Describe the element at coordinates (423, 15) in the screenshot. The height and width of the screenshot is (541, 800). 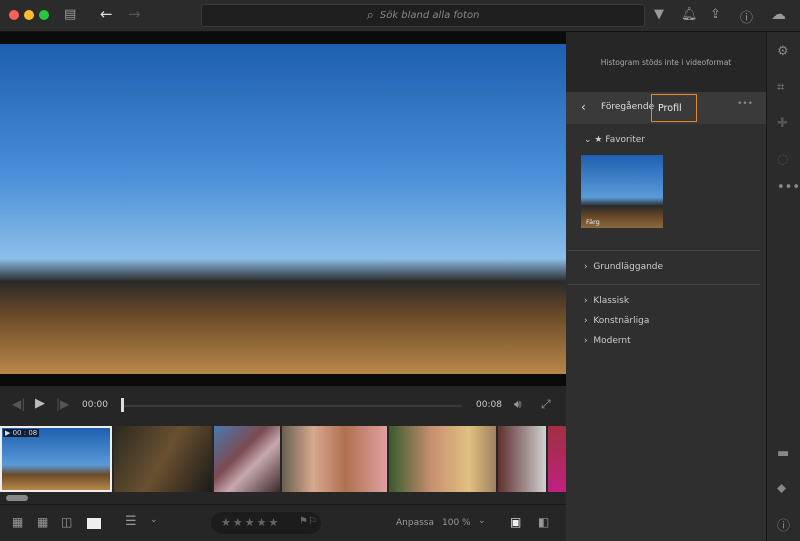
I see `search-input: ⌕ Sök bland alla foton` at that location.